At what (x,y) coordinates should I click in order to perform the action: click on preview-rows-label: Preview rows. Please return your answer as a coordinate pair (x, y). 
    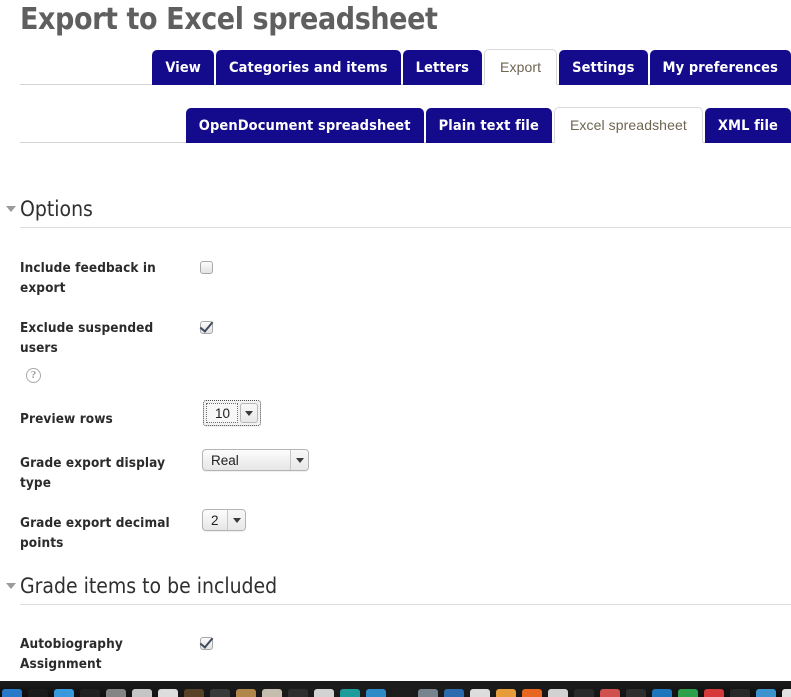
    Looking at the image, I should click on (66, 419).